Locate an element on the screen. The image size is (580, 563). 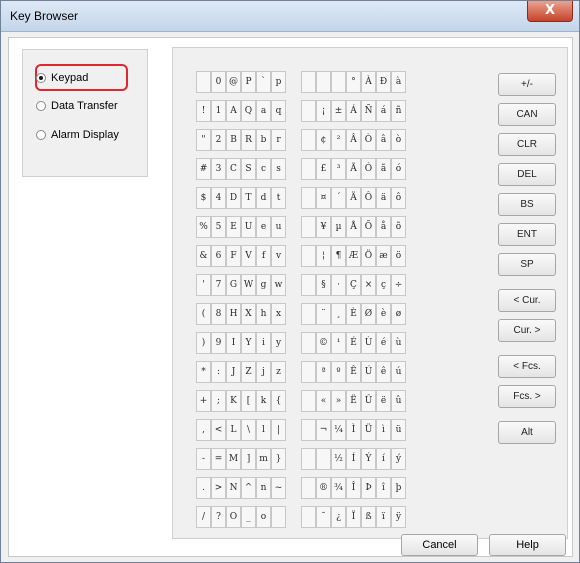
key-button: ¾ is located at coordinates (338, 488).